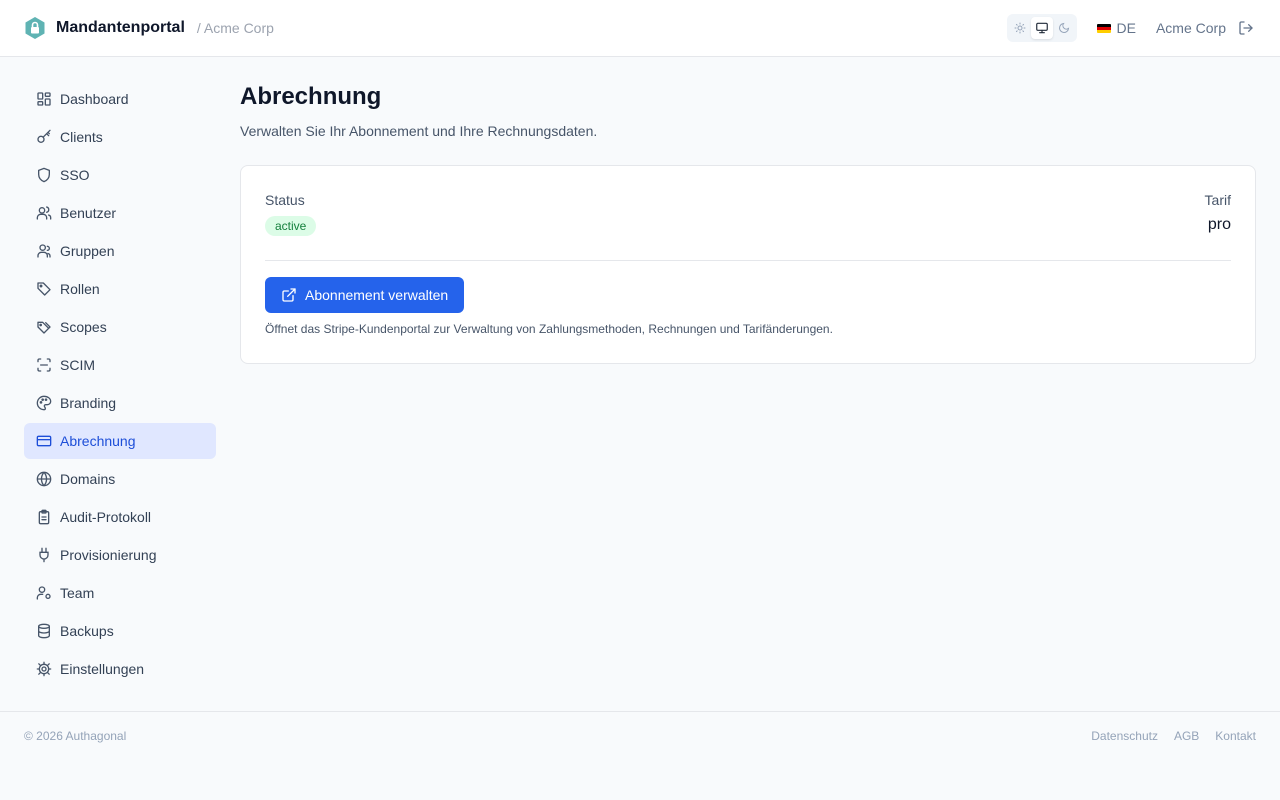 This screenshot has height=800, width=1280. I want to click on plan-value: pro, so click(1219, 224).